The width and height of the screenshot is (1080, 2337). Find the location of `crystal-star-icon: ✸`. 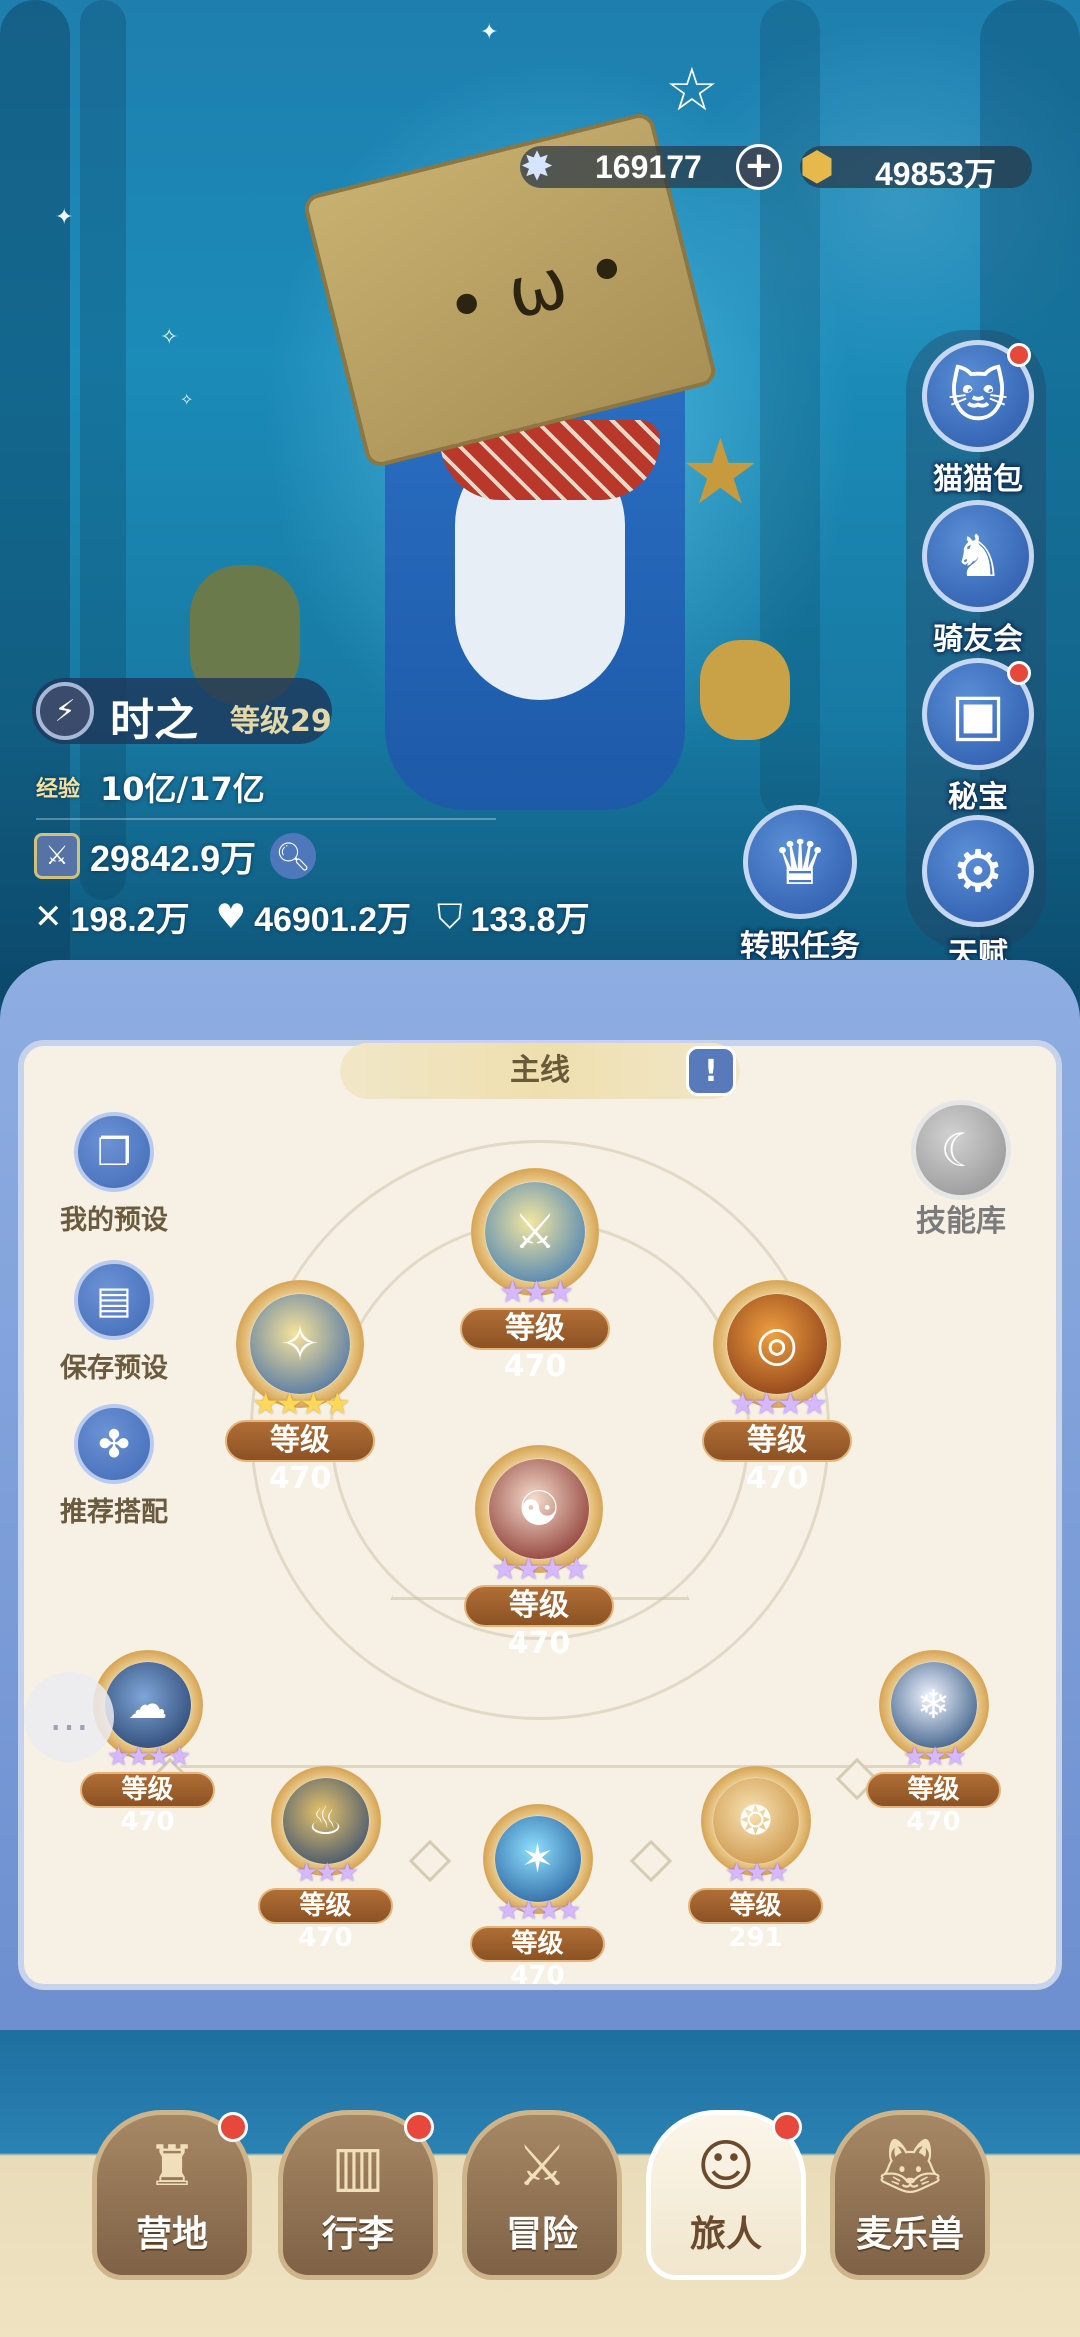

crystal-star-icon: ✸ is located at coordinates (537, 167).